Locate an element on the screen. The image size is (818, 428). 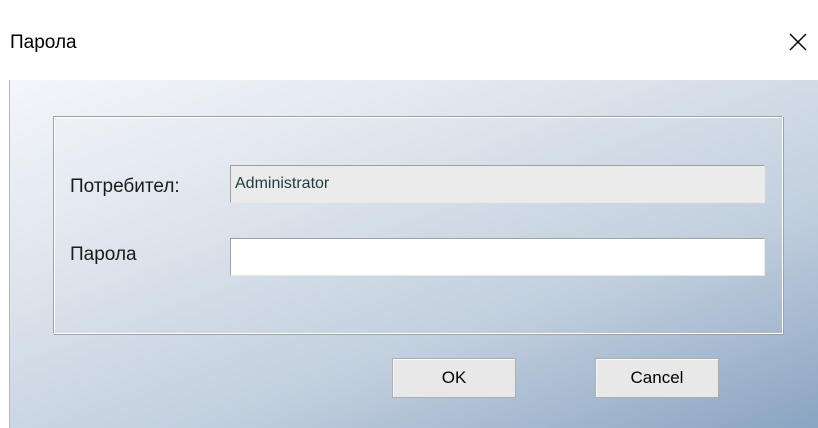
cancel-button: Cancel is located at coordinates (657, 378).